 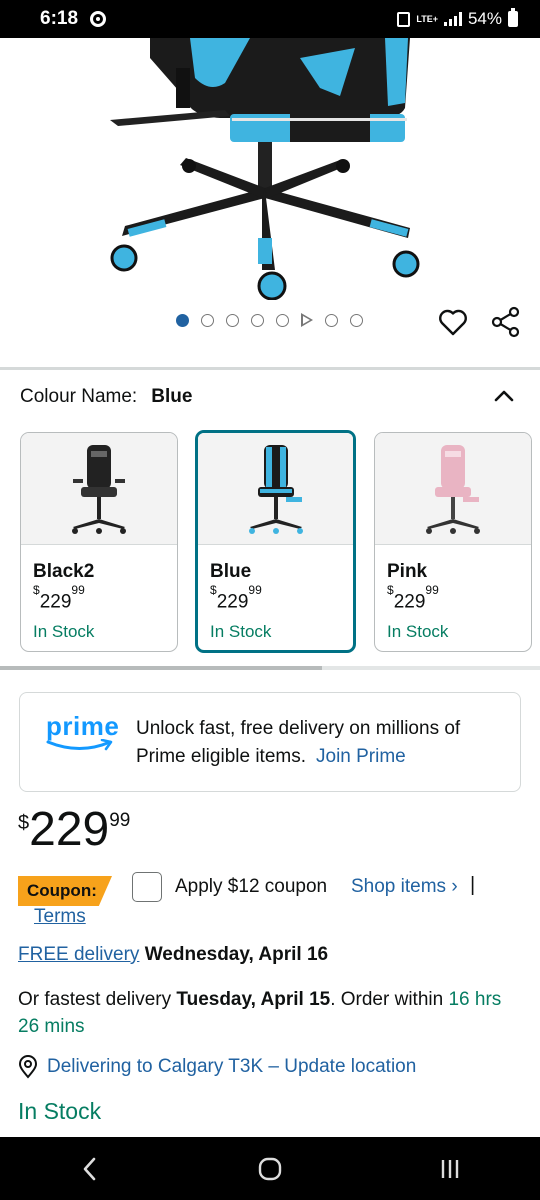 I want to click on status-bar: 6:18 LTE+ 54%, so click(x=270, y=19).